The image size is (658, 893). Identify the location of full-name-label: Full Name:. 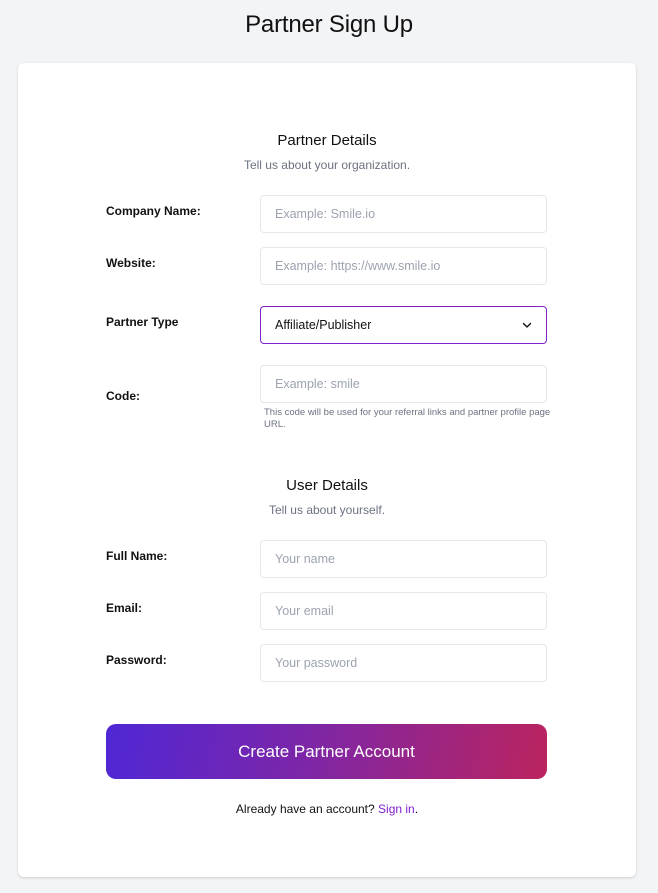
(137, 556).